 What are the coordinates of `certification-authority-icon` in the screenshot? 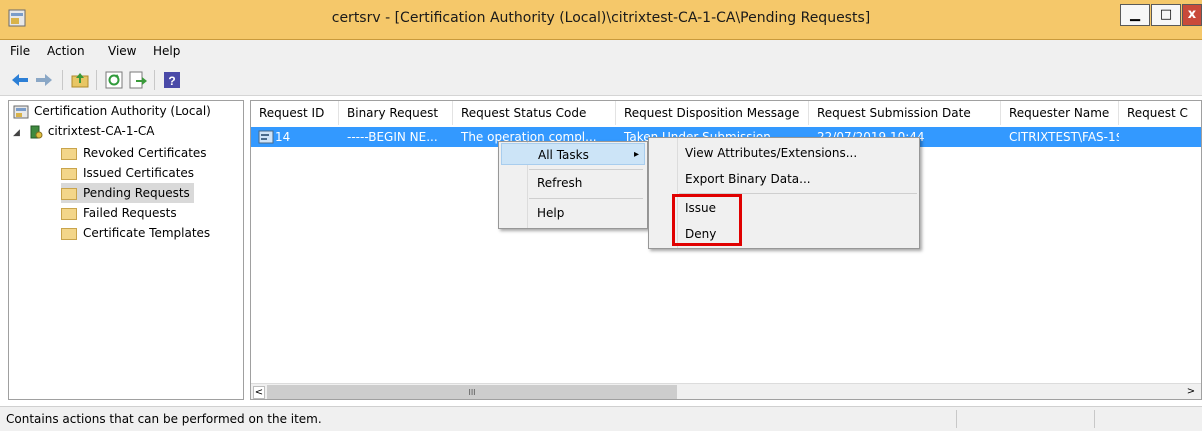 It's located at (21, 111).